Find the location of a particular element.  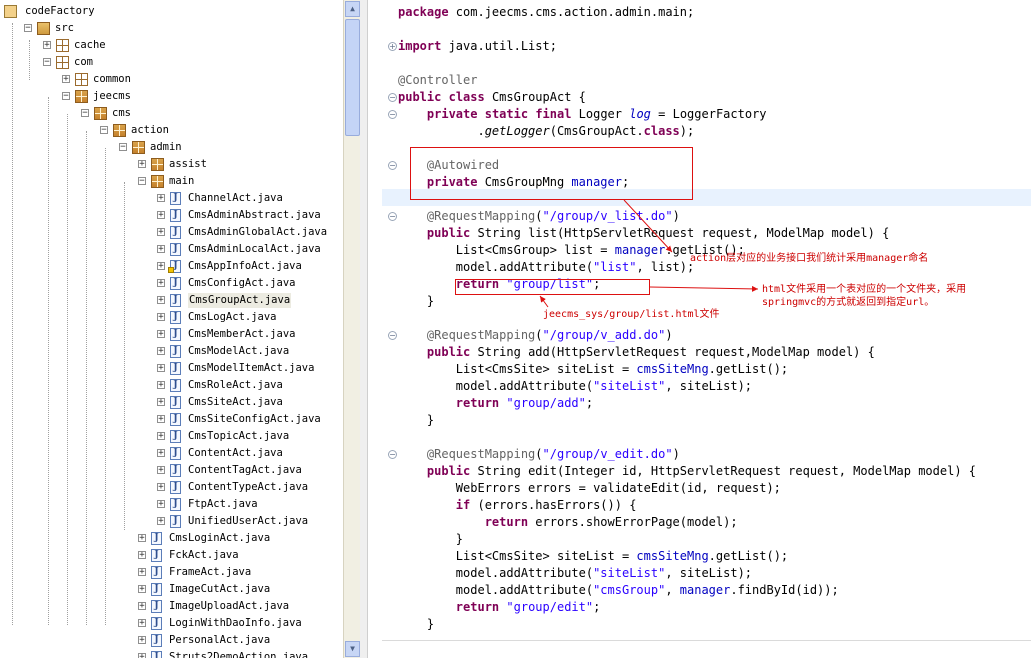

tree-item: + J CmsSiteConfigAct.java is located at coordinates (171, 419).